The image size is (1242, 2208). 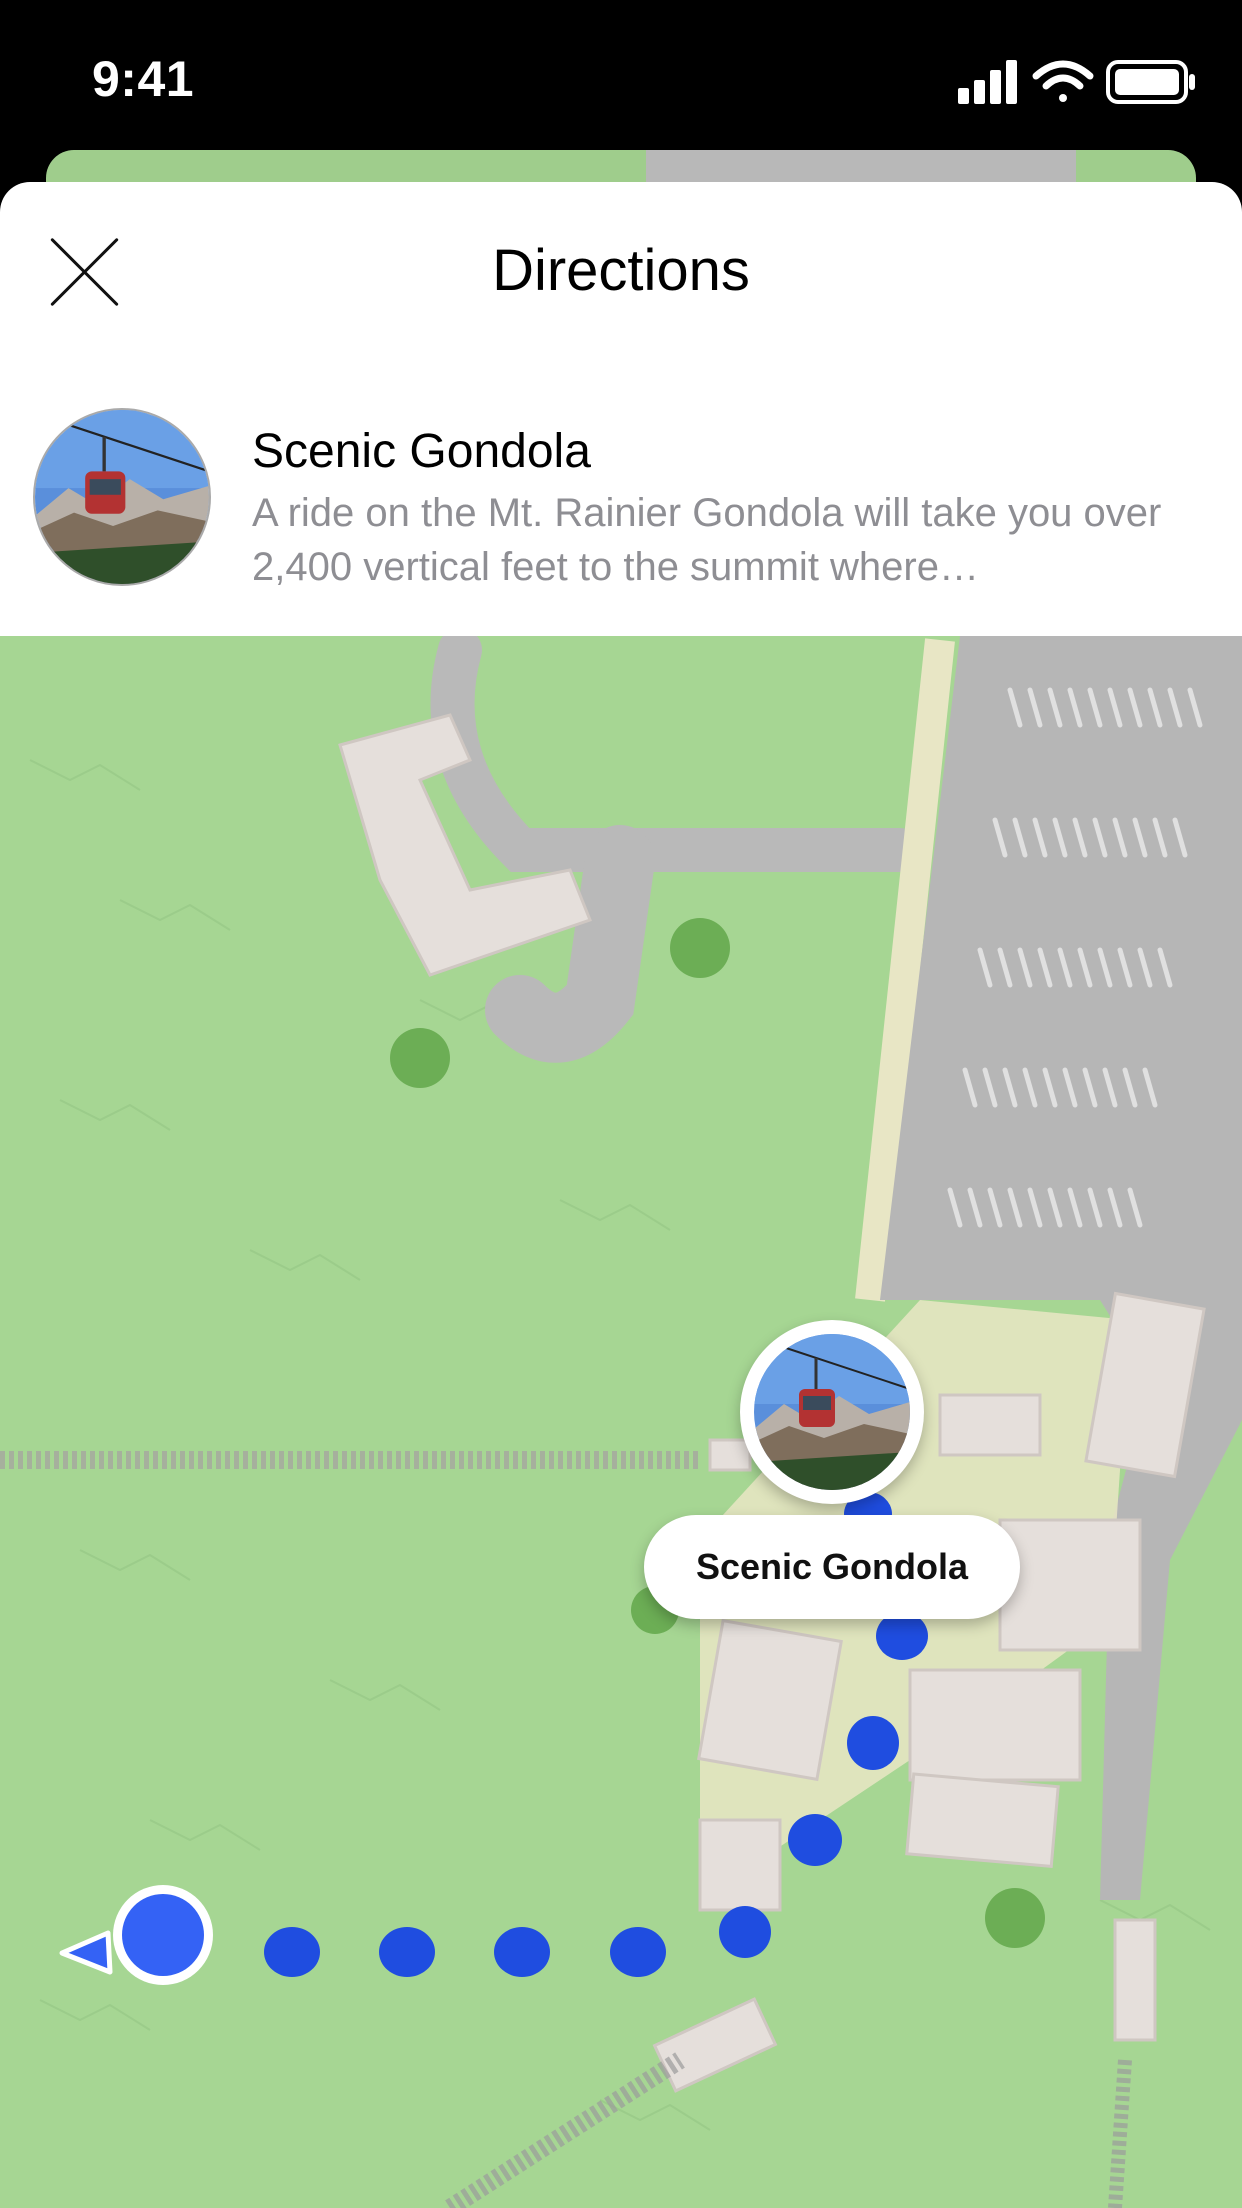 I want to click on heading-arrow-icon, so click(x=86, y=1952).